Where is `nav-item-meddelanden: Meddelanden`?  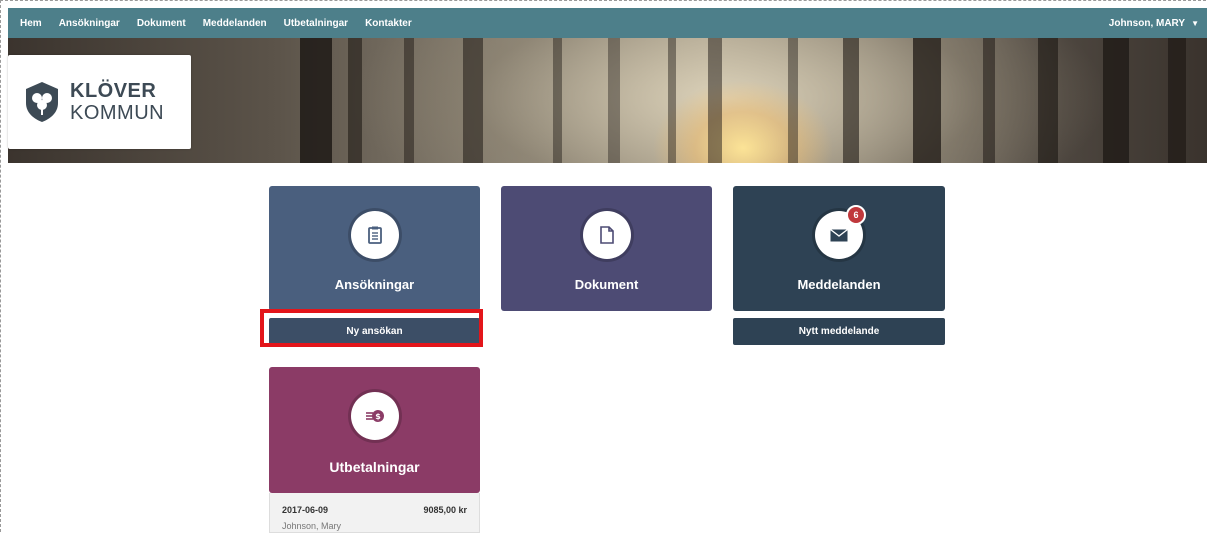
nav-item-meddelanden: Meddelanden is located at coordinates (235, 23).